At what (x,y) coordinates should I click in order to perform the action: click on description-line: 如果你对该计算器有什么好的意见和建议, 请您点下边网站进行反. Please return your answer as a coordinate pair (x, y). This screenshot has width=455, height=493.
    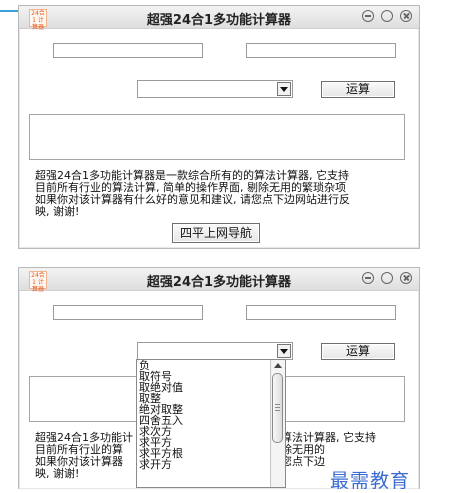
    Looking at the image, I should click on (192, 199).